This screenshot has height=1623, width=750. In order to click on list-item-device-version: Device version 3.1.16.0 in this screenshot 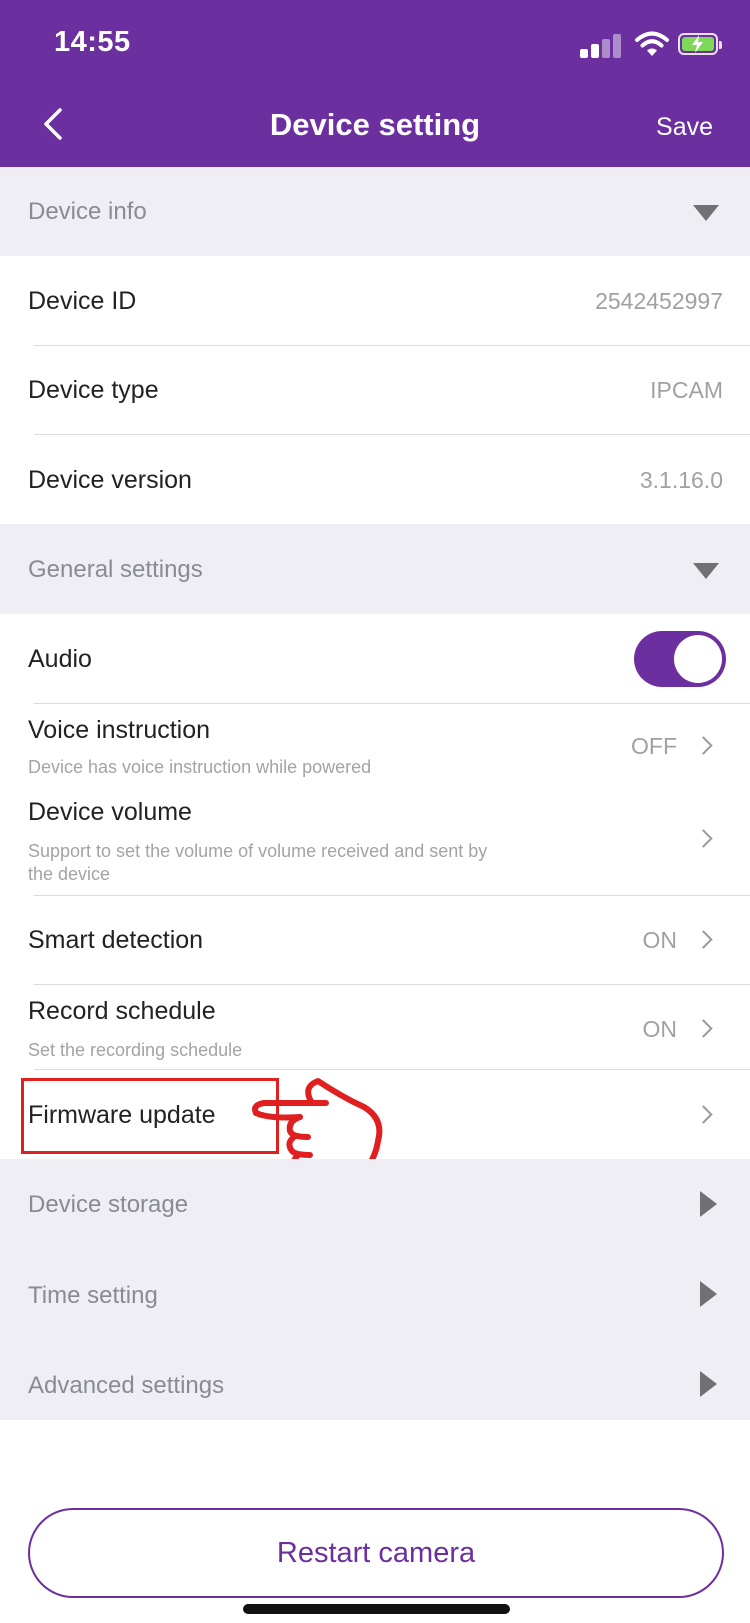, I will do `click(375, 479)`.